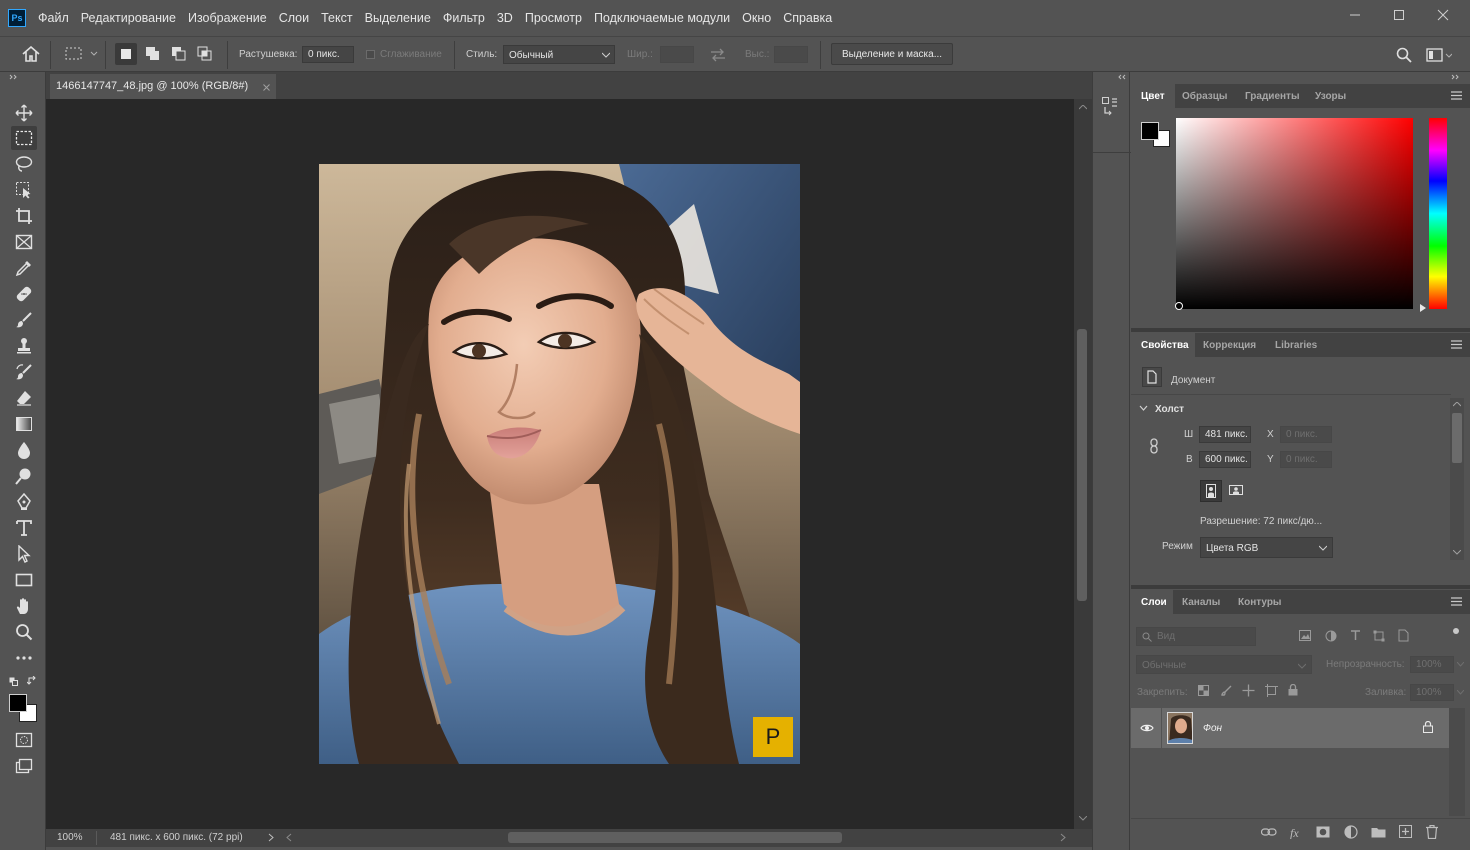  I want to click on menu-edit: Редактирование, so click(128, 18).